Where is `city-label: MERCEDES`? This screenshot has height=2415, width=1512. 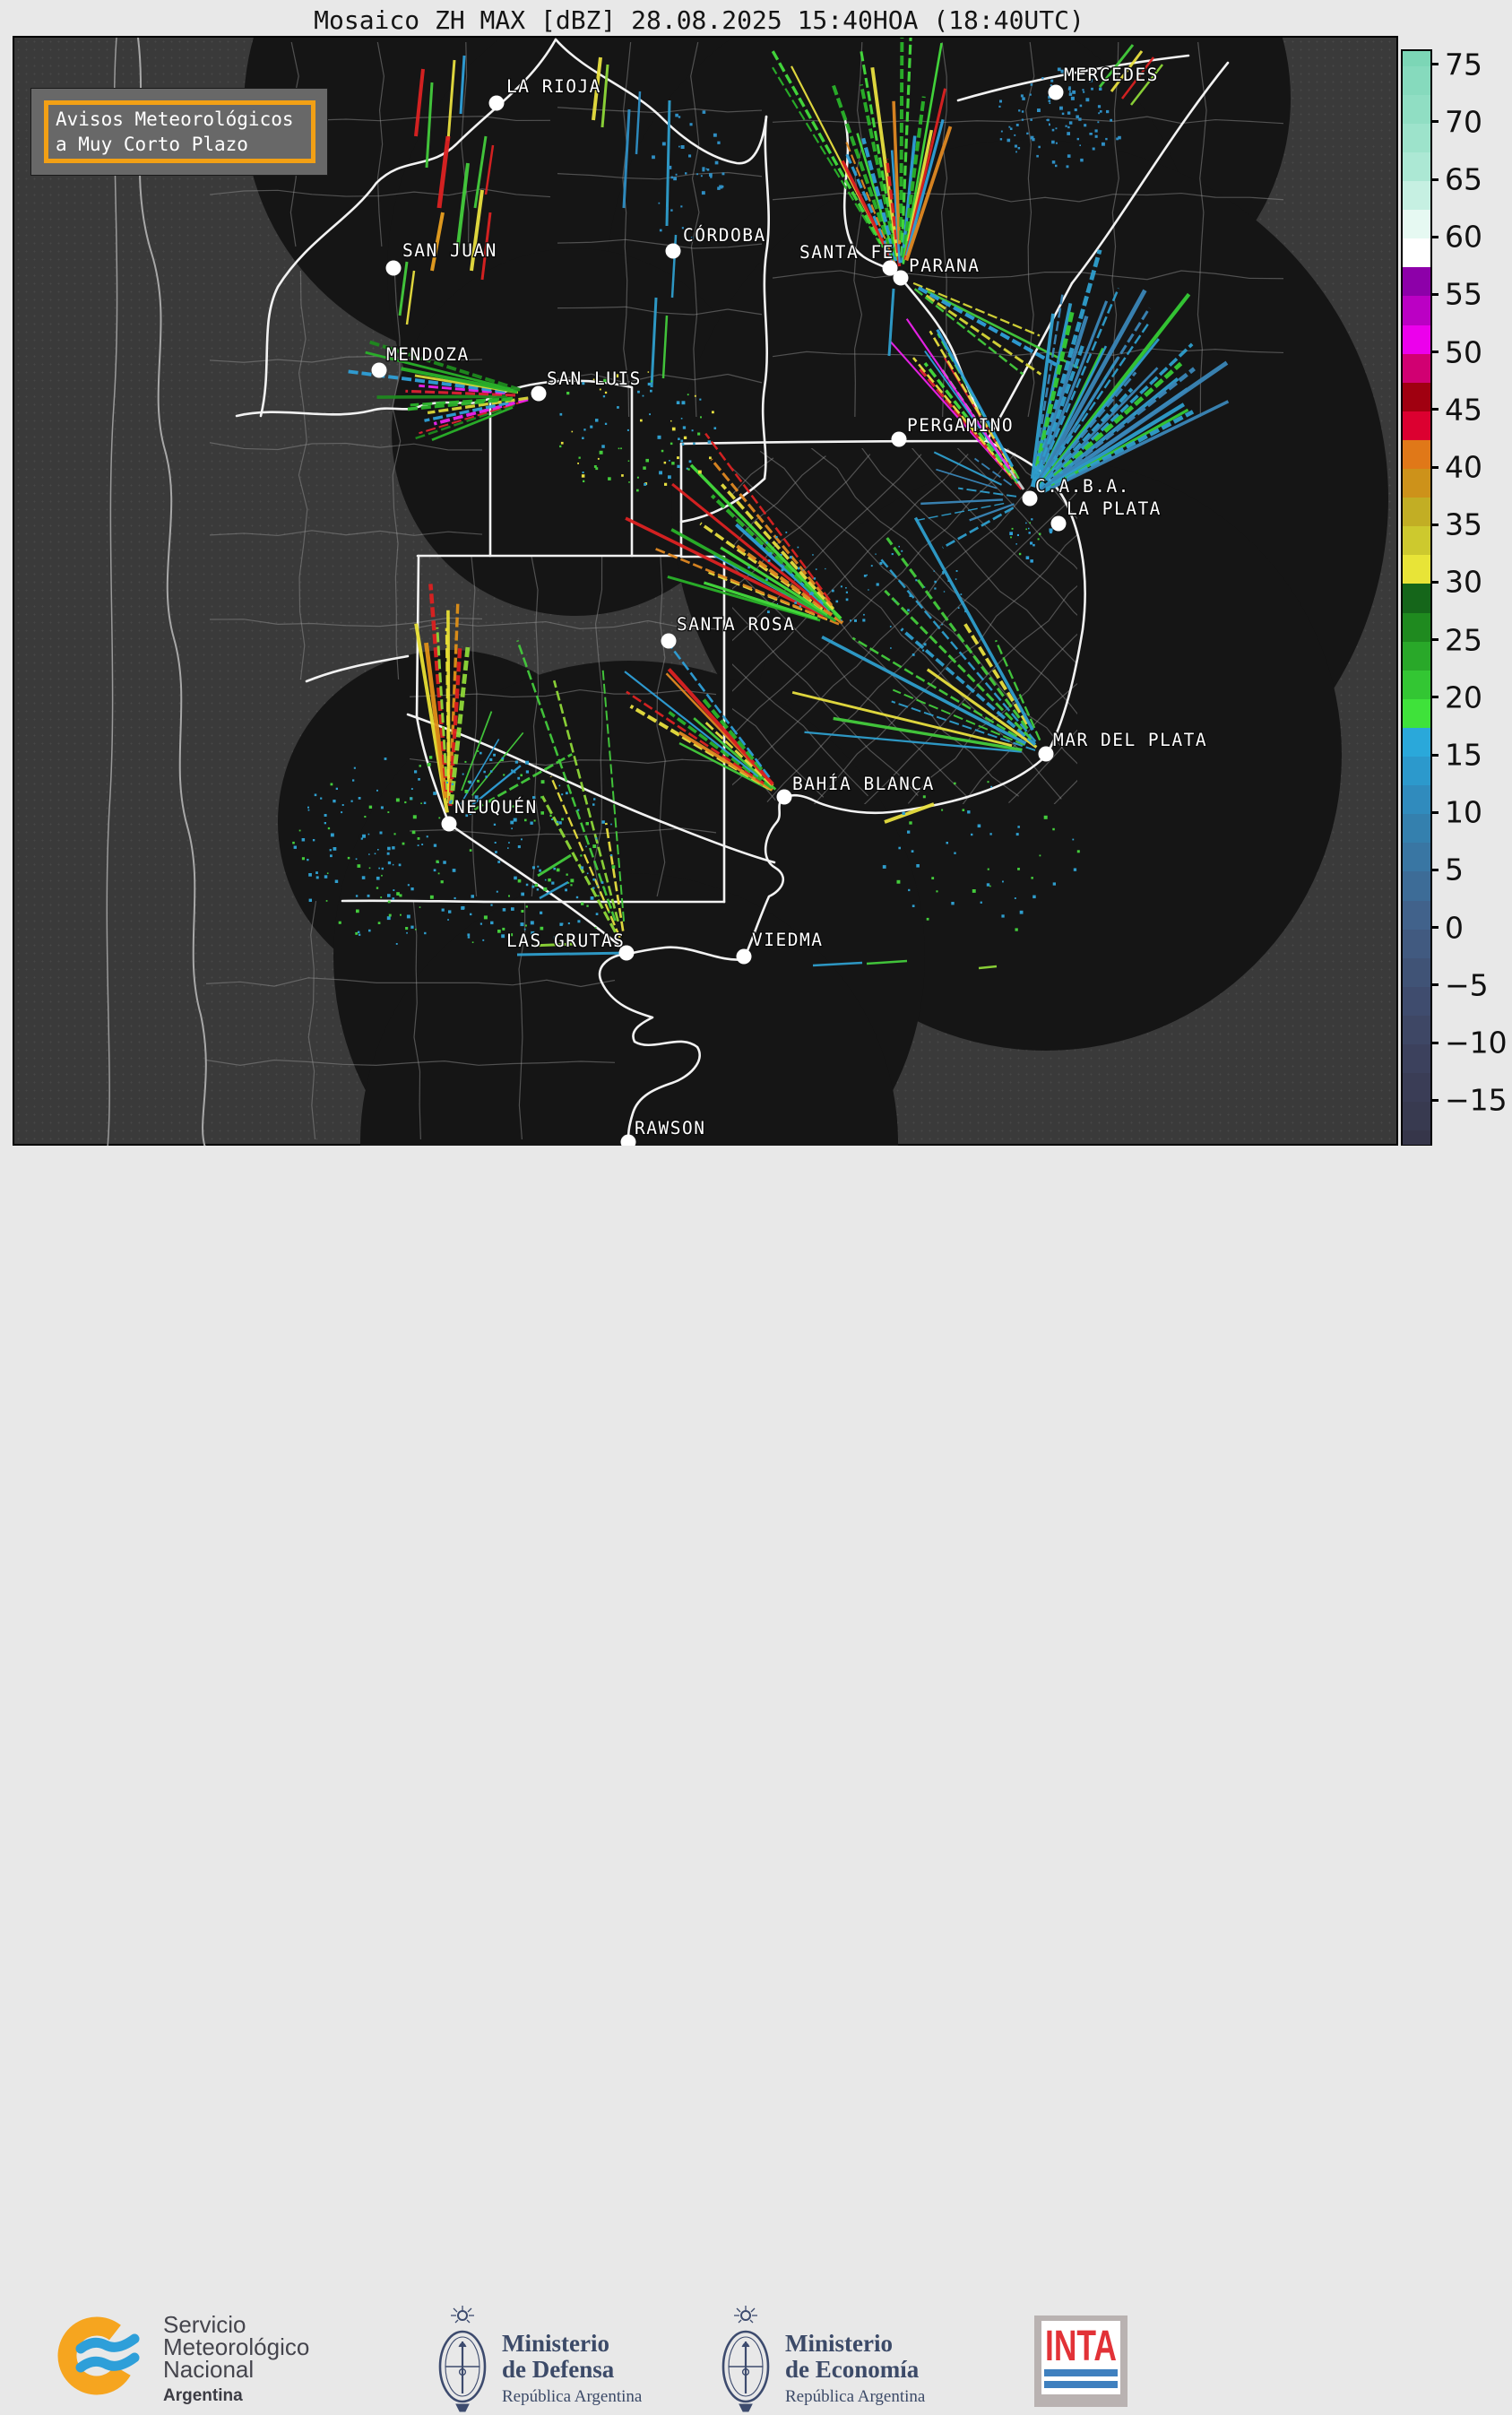 city-label: MERCEDES is located at coordinates (1111, 75).